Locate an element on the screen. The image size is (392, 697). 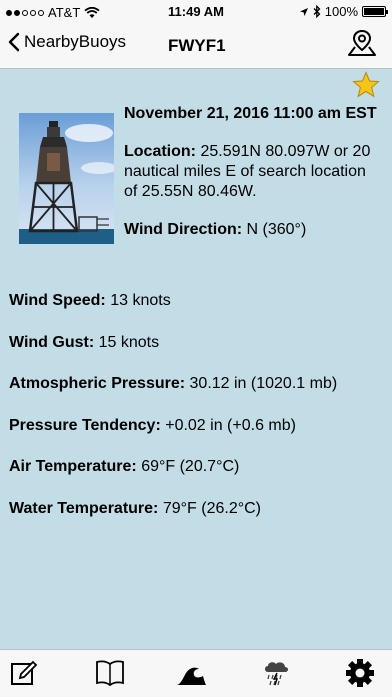
wind-direction-value: N (360°) is located at coordinates (276, 229).